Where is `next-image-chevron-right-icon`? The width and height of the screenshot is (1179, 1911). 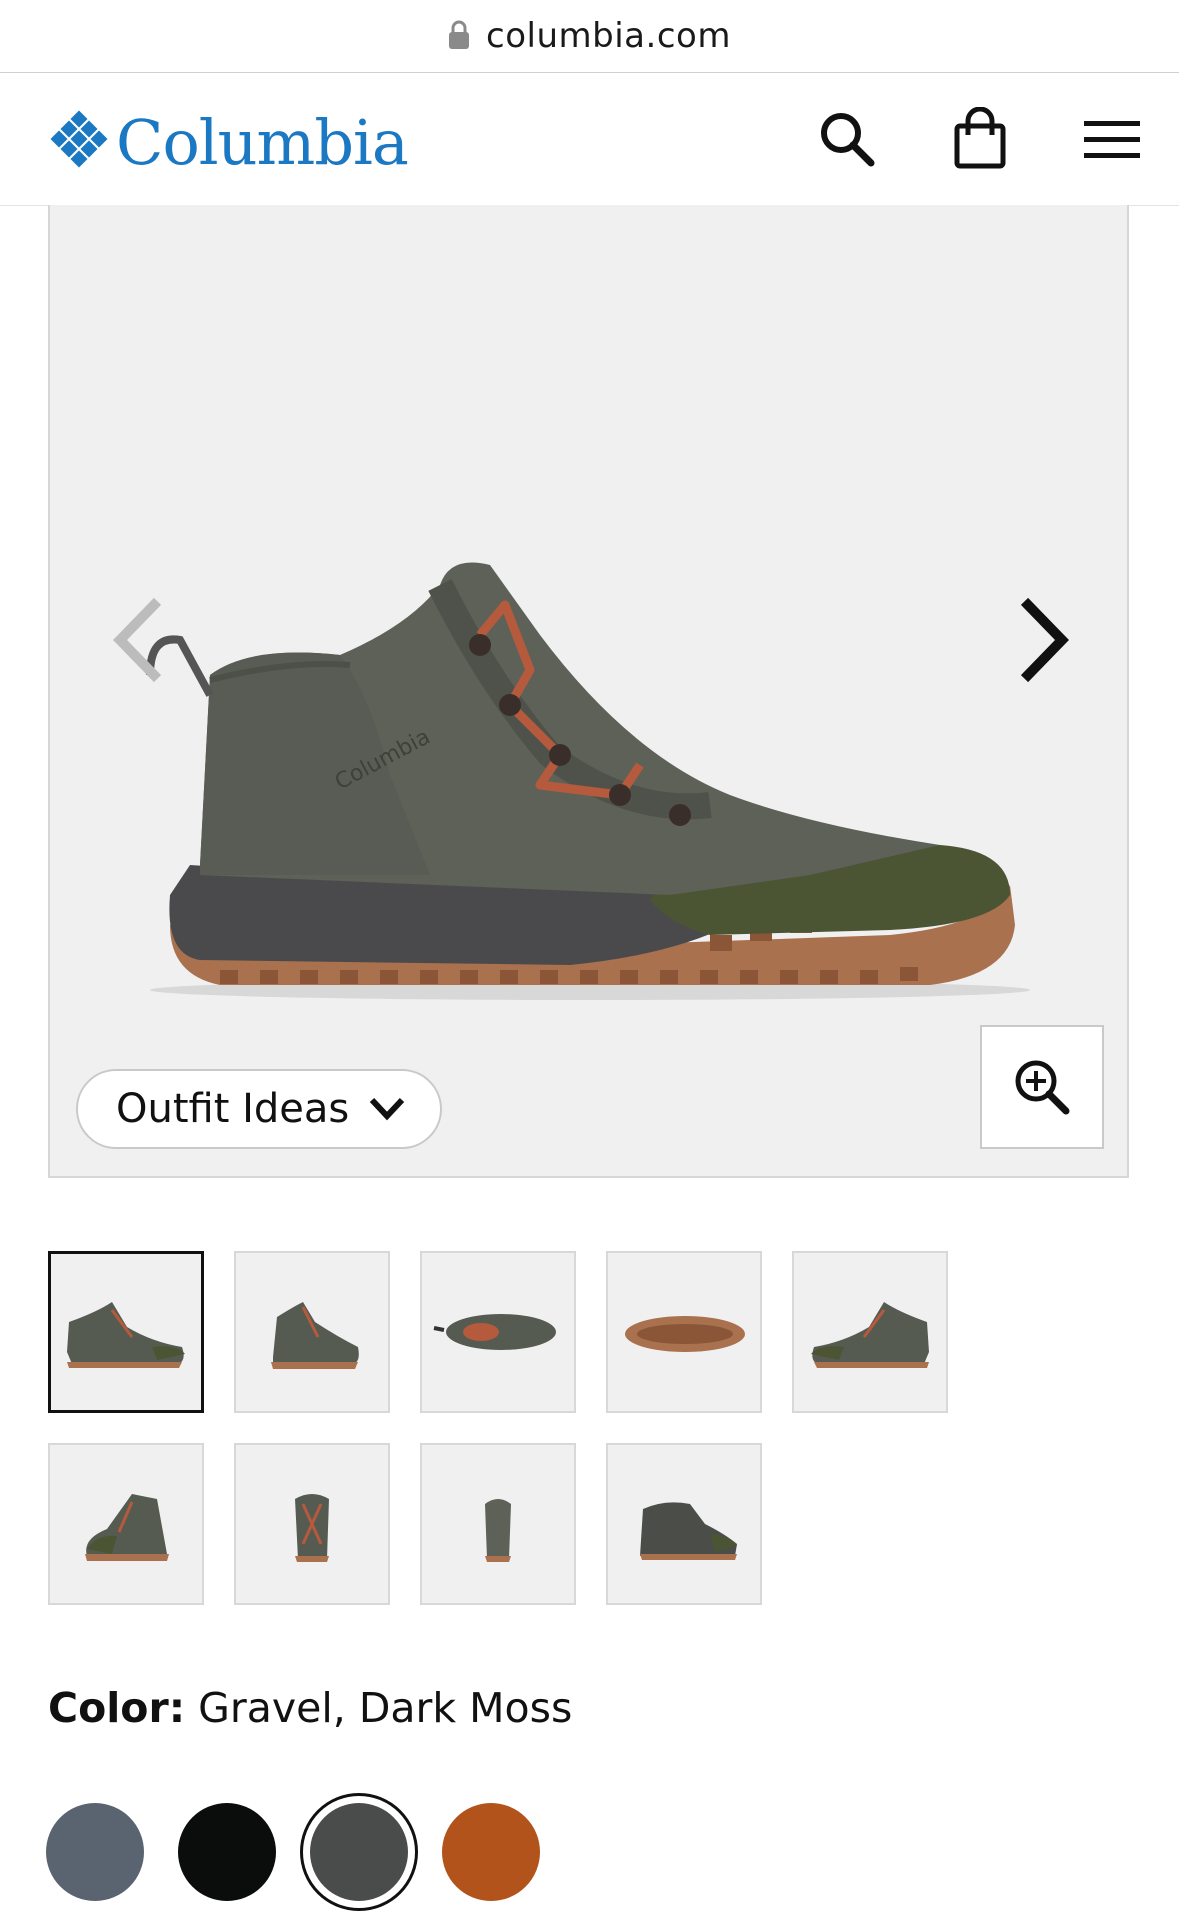 next-image-chevron-right-icon is located at coordinates (1045, 640).